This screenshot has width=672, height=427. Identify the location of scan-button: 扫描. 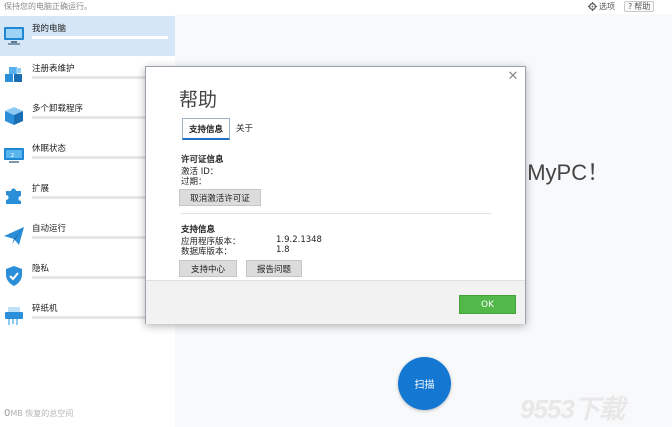
(424, 383).